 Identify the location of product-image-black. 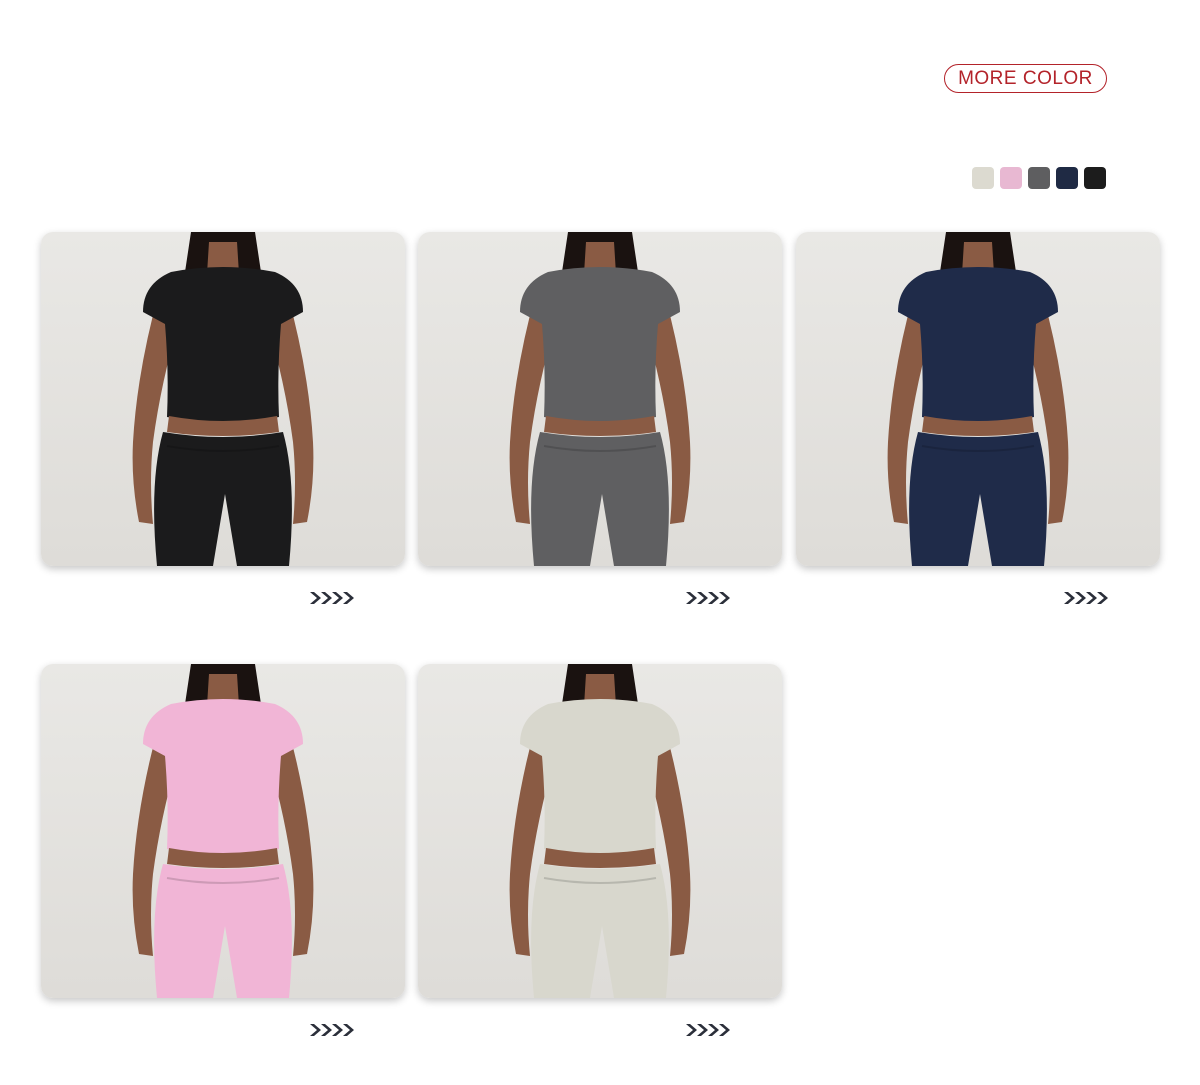
(223, 399).